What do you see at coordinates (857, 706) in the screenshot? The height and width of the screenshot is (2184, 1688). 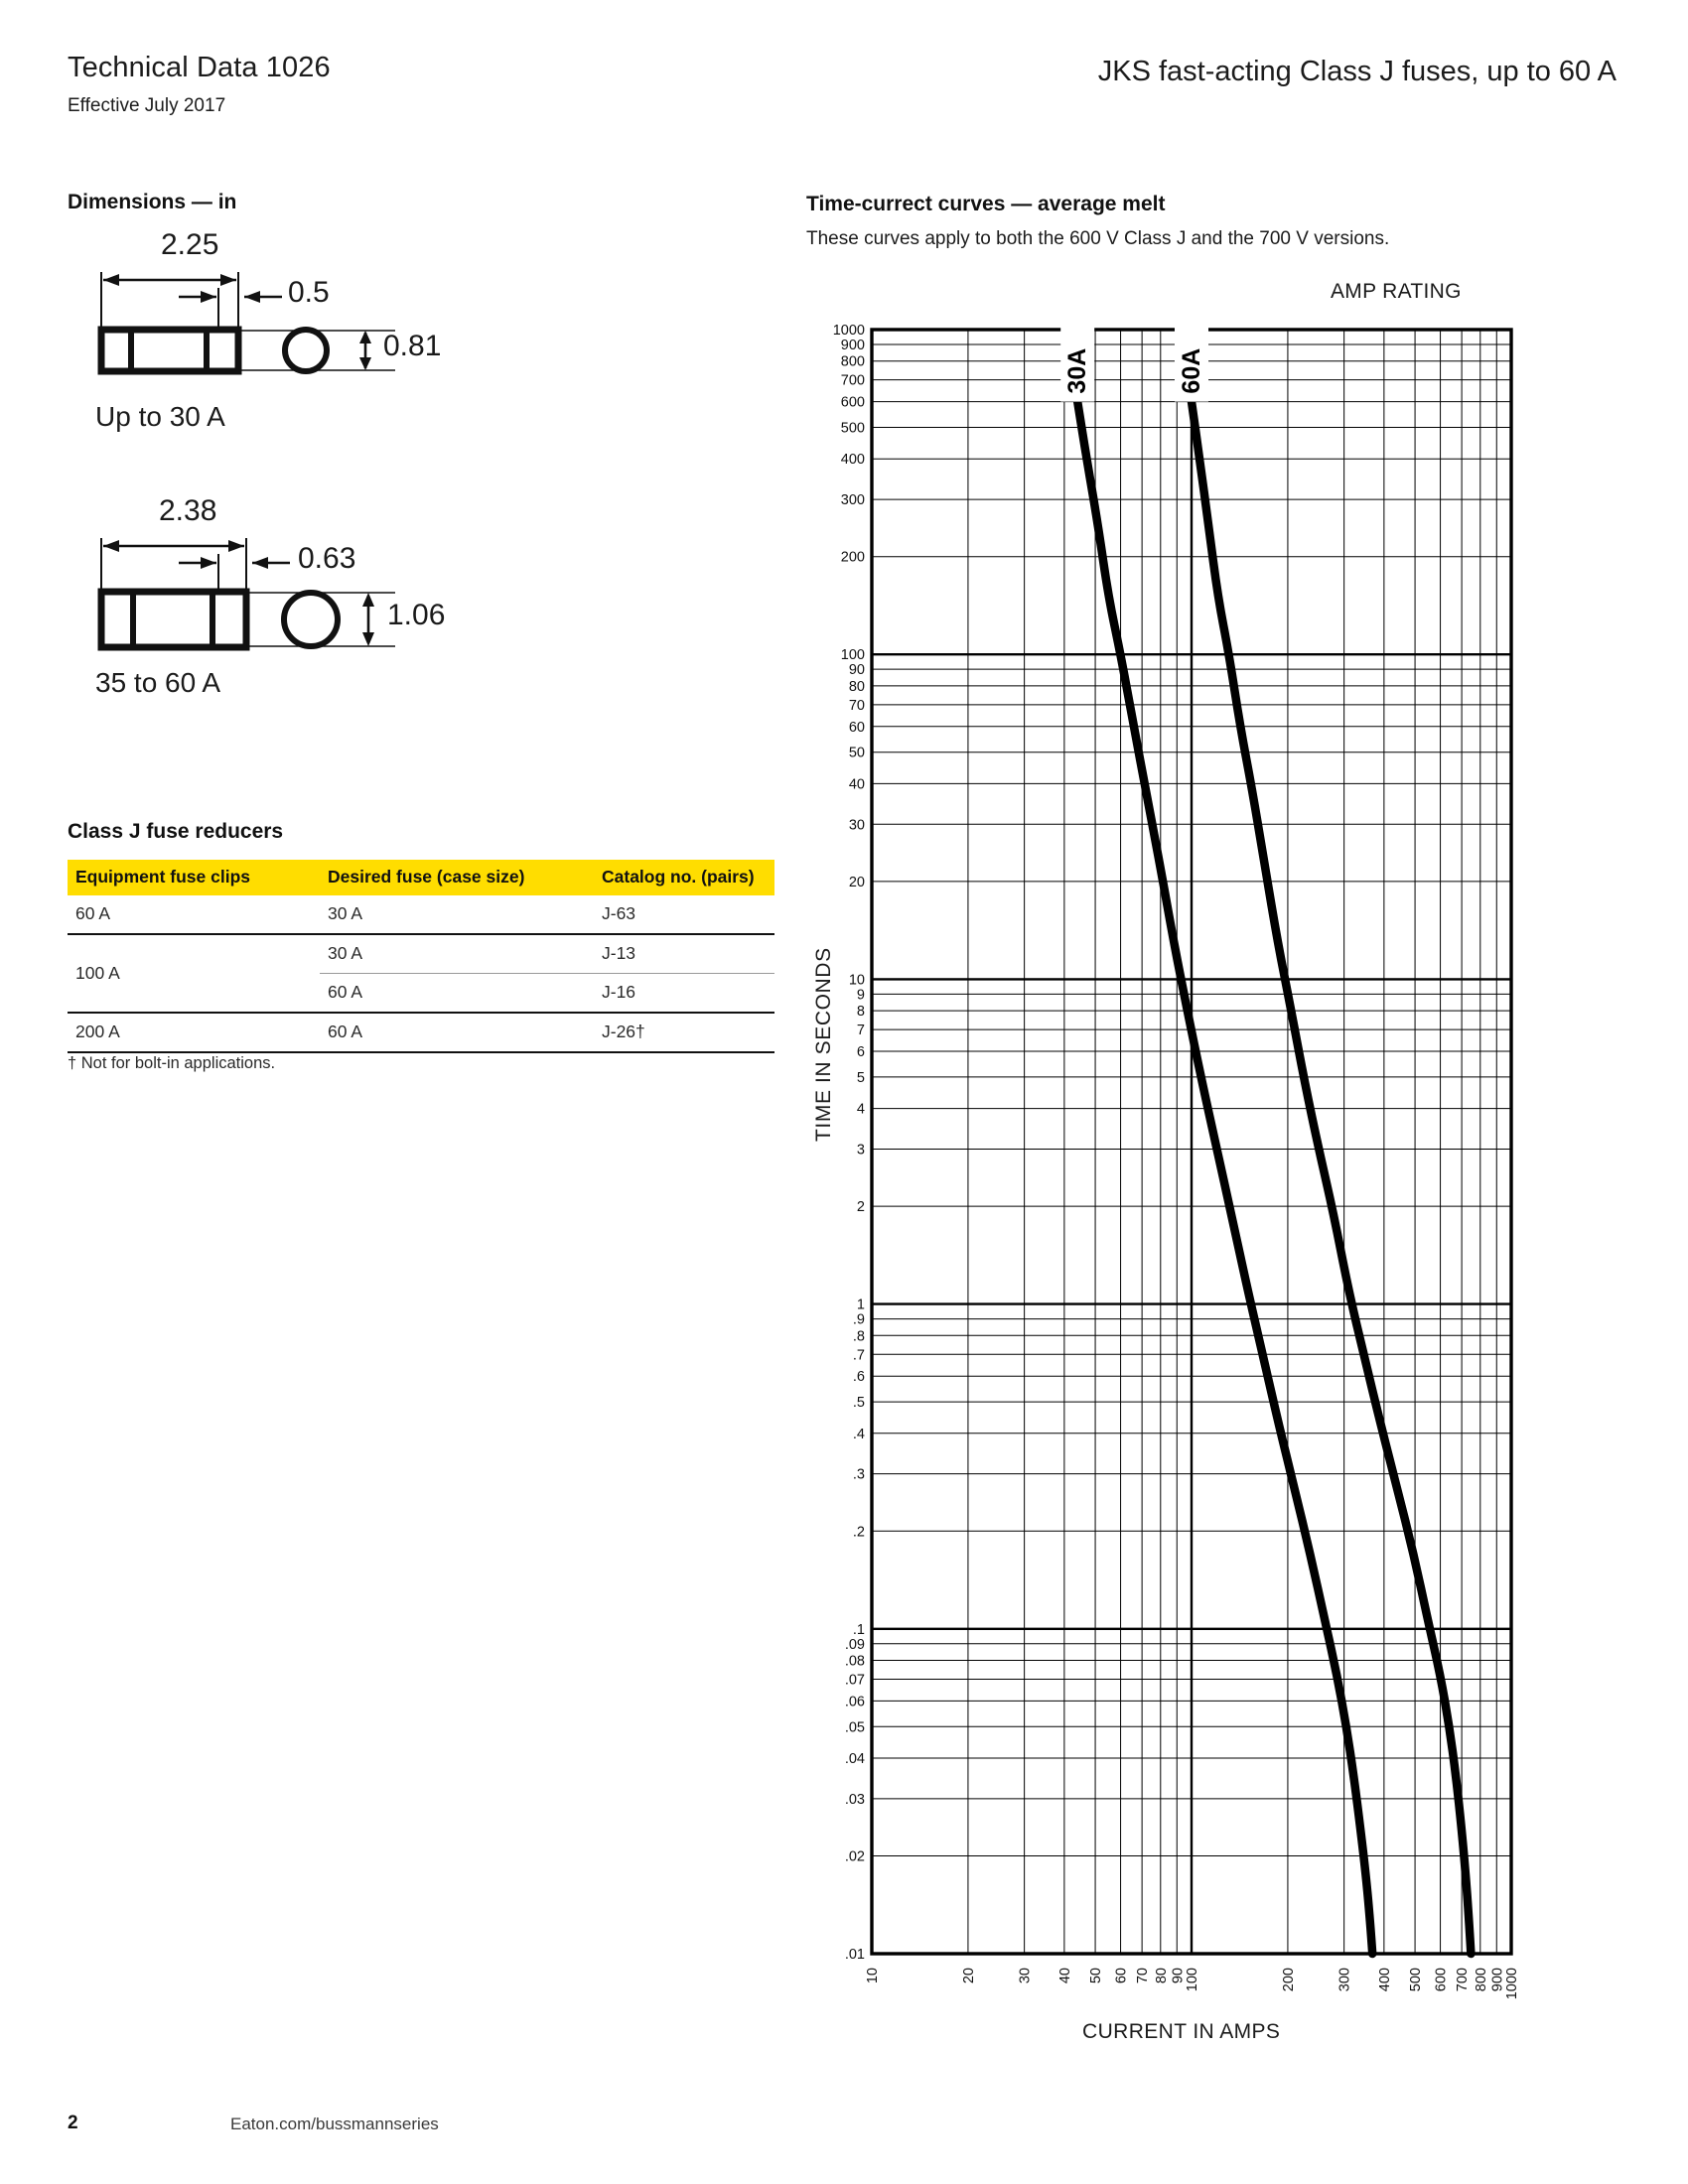 I see `svg-text: 70` at bounding box center [857, 706].